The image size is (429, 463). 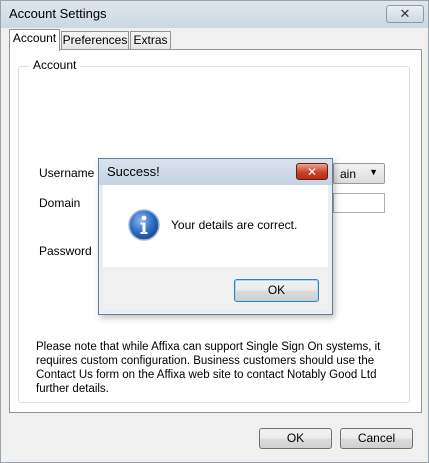 What do you see at coordinates (67, 173) in the screenshot?
I see `username-label: Username` at bounding box center [67, 173].